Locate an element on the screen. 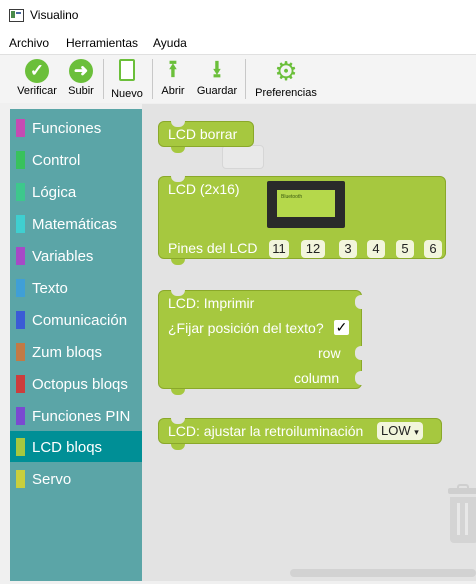 The width and height of the screenshot is (476, 584). lcd-pins-label: Pines del LCD is located at coordinates (213, 248).